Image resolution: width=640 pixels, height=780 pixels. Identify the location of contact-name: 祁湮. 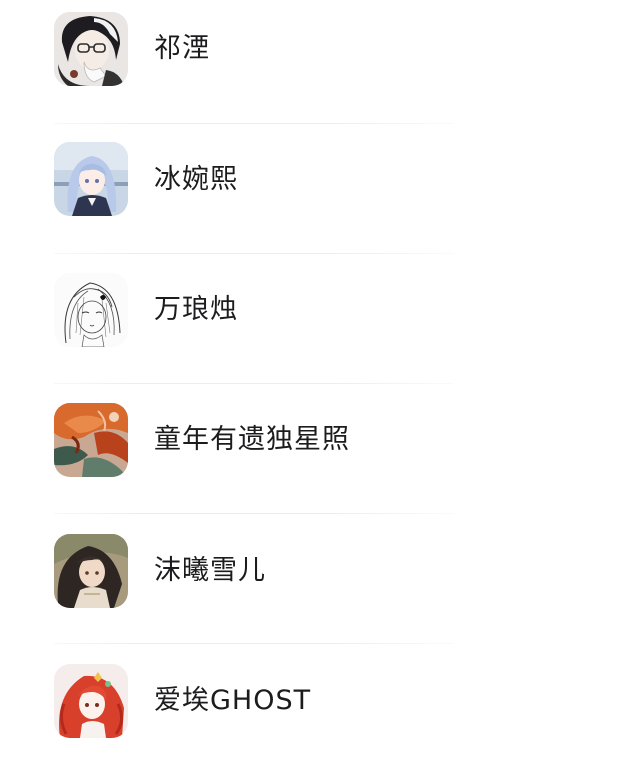
(182, 48).